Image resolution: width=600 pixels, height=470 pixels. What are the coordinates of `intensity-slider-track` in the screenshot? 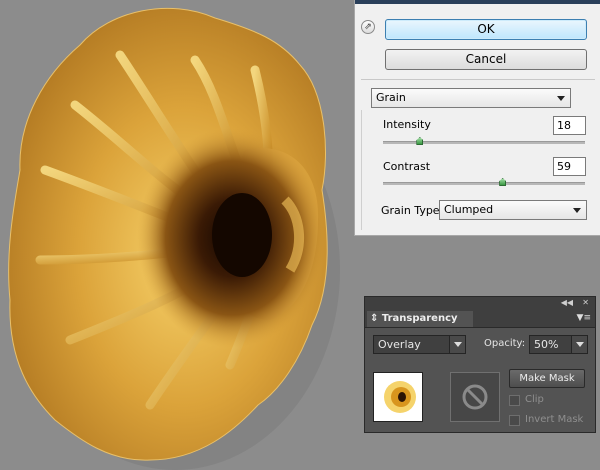 It's located at (484, 142).